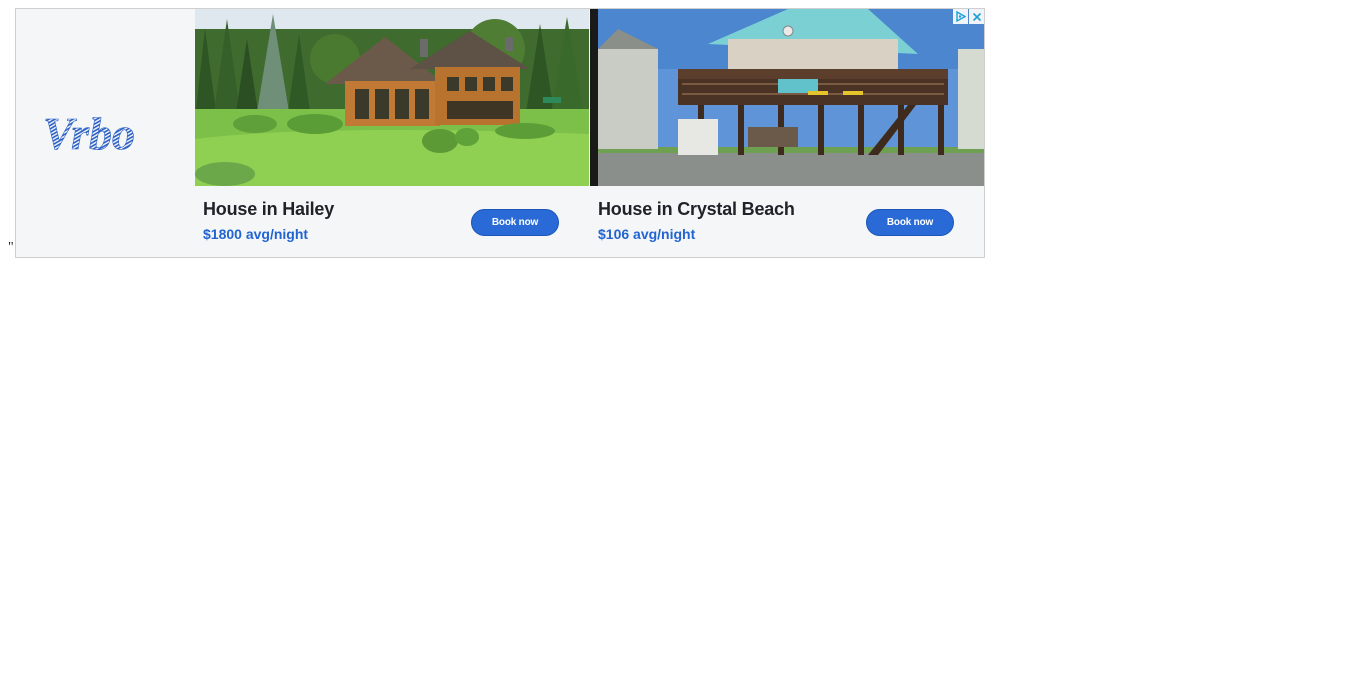  What do you see at coordinates (392, 97) in the screenshot?
I see `listing-photo-log-cabin` at bounding box center [392, 97].